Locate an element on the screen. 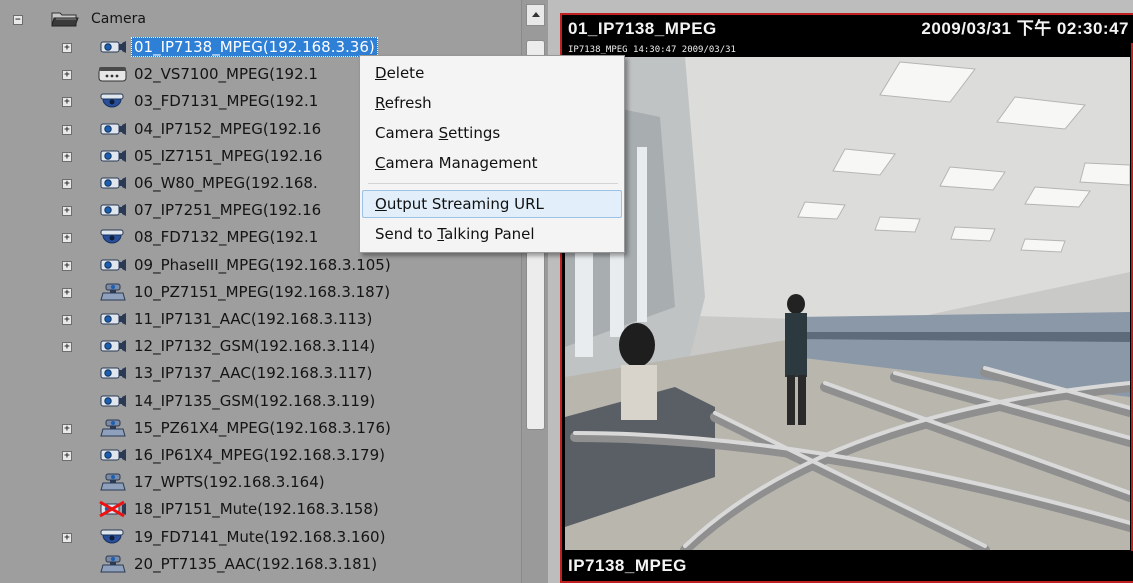 This screenshot has width=1133, height=583. menu-item-send-to-talking-panel: Send to Talking Panel is located at coordinates (492, 234).